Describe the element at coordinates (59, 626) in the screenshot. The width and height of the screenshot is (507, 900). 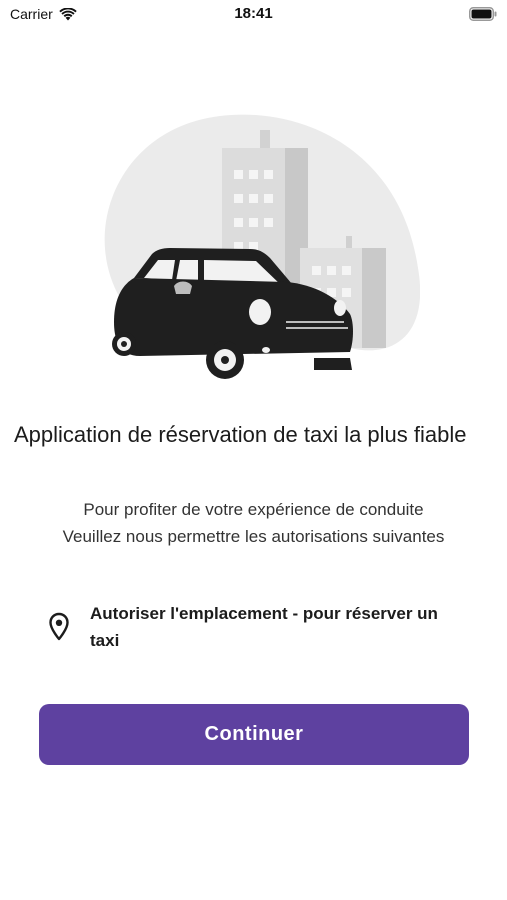
I see `location-pin-icon` at that location.